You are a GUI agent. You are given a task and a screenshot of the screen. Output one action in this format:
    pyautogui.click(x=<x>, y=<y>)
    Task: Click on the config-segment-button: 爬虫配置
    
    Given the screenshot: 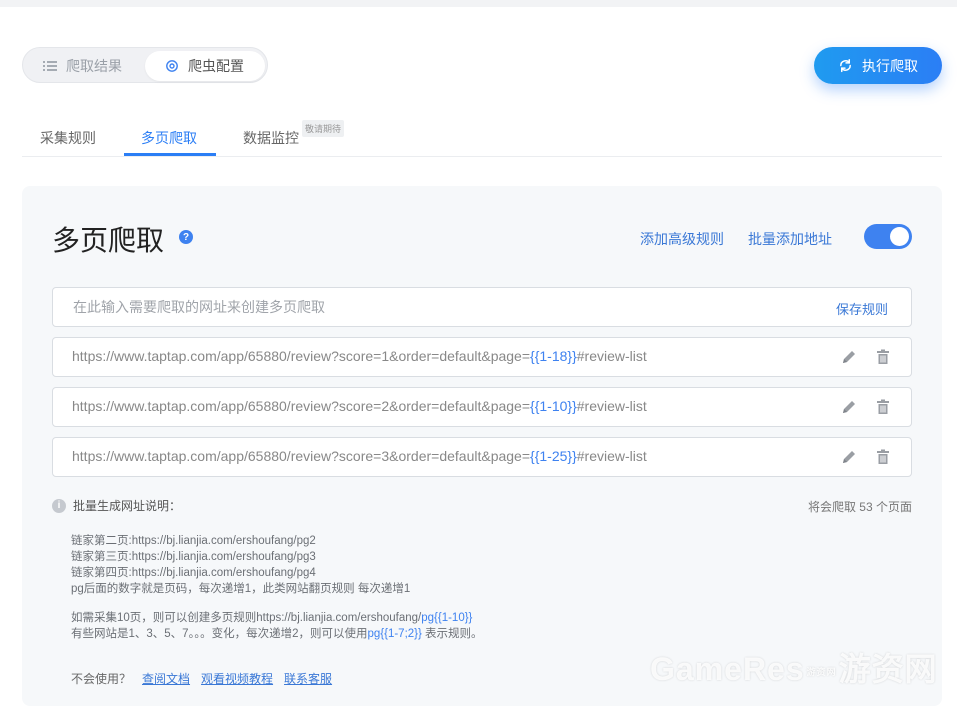 What is the action you would take?
    pyautogui.click(x=205, y=66)
    